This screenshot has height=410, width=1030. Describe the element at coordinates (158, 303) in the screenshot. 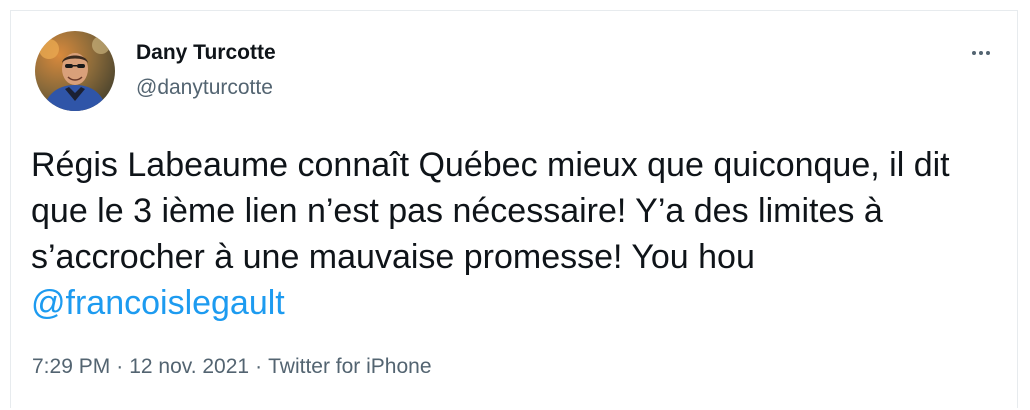

I see `mention-link: @francoislegault` at that location.